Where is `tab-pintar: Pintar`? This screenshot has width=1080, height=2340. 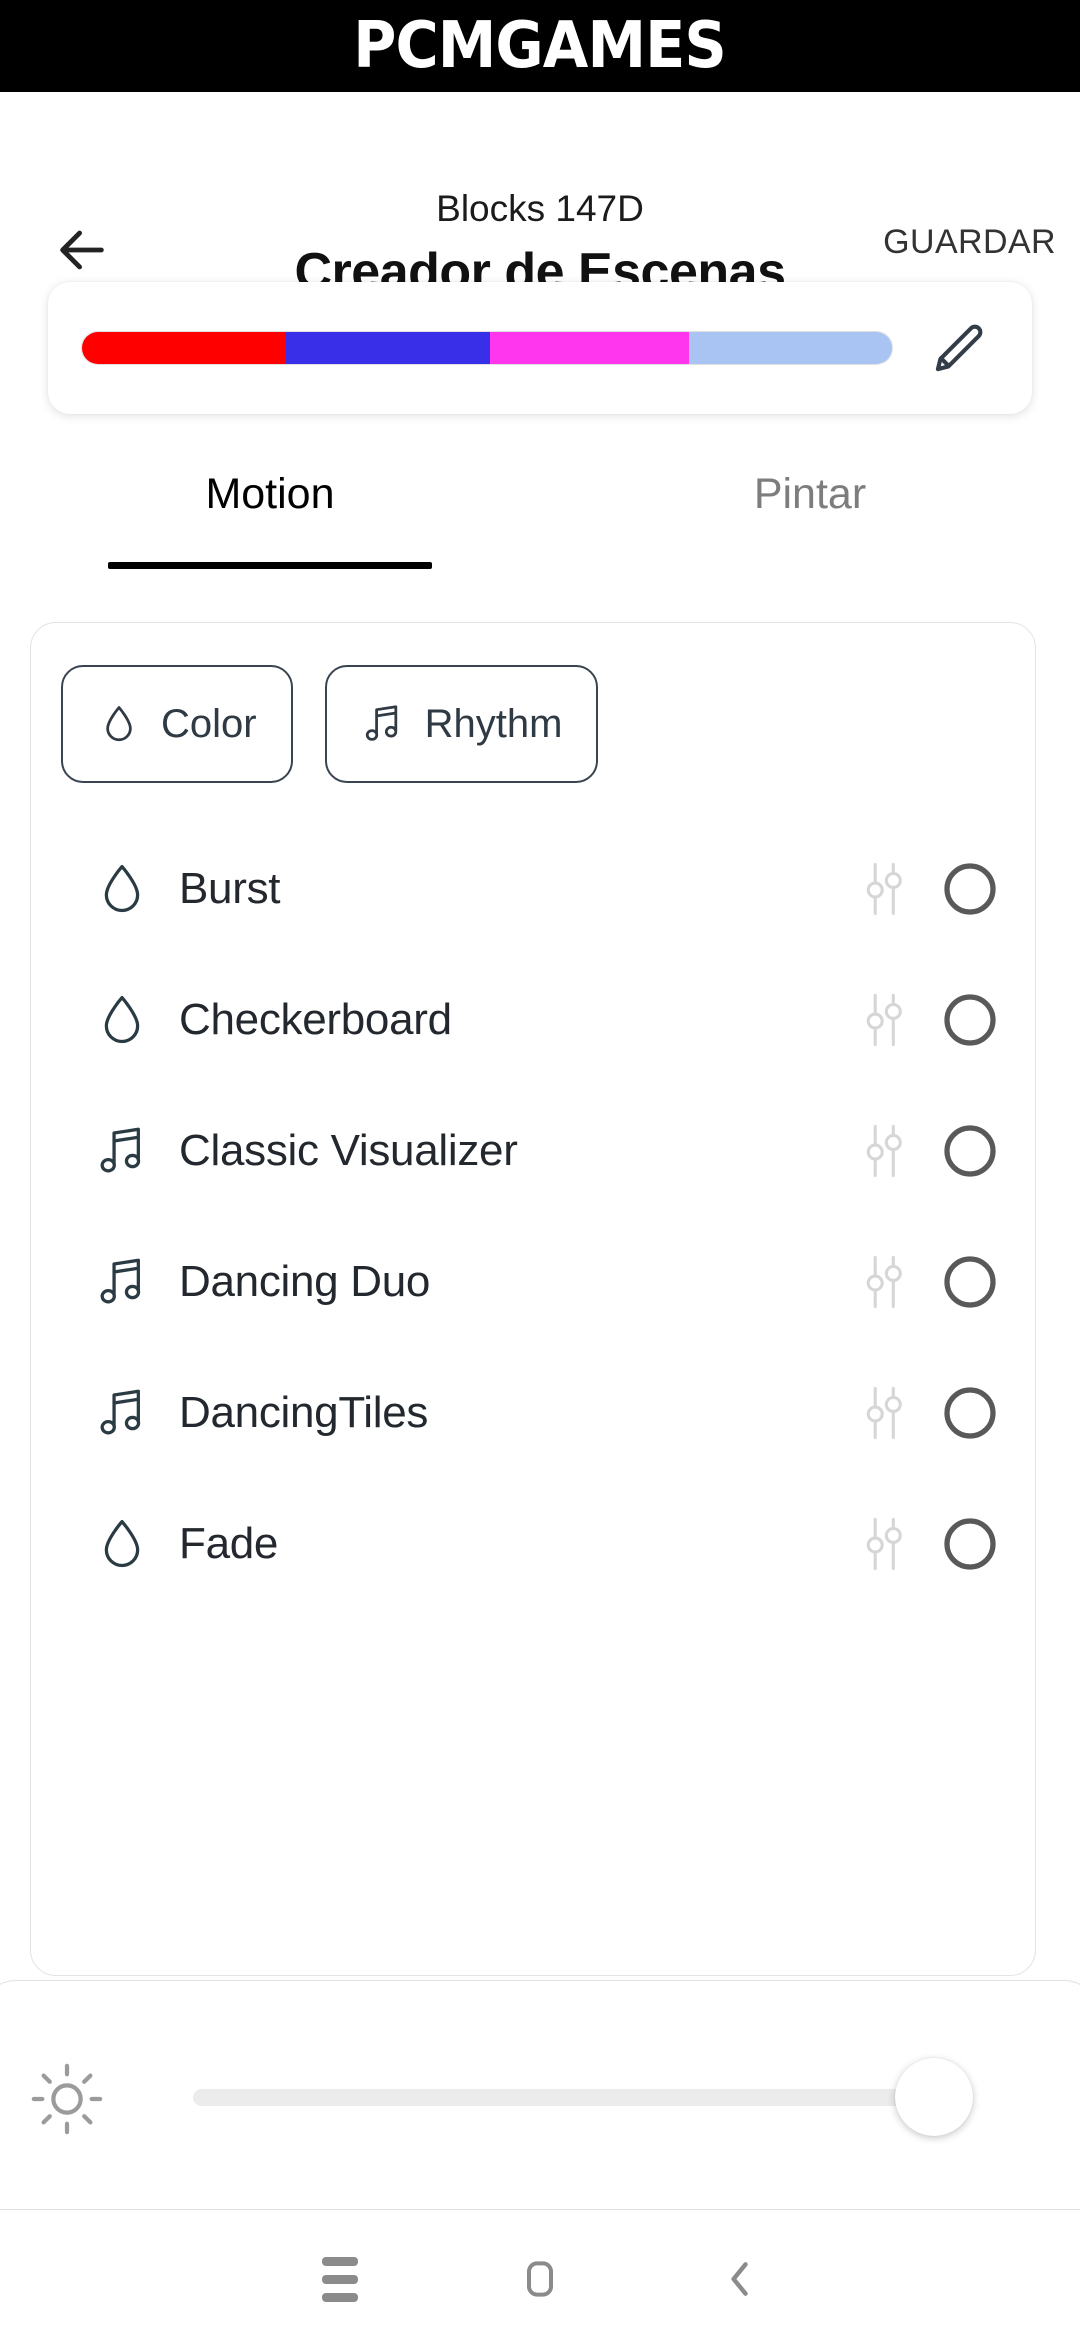
tab-pintar: Pintar is located at coordinates (810, 494).